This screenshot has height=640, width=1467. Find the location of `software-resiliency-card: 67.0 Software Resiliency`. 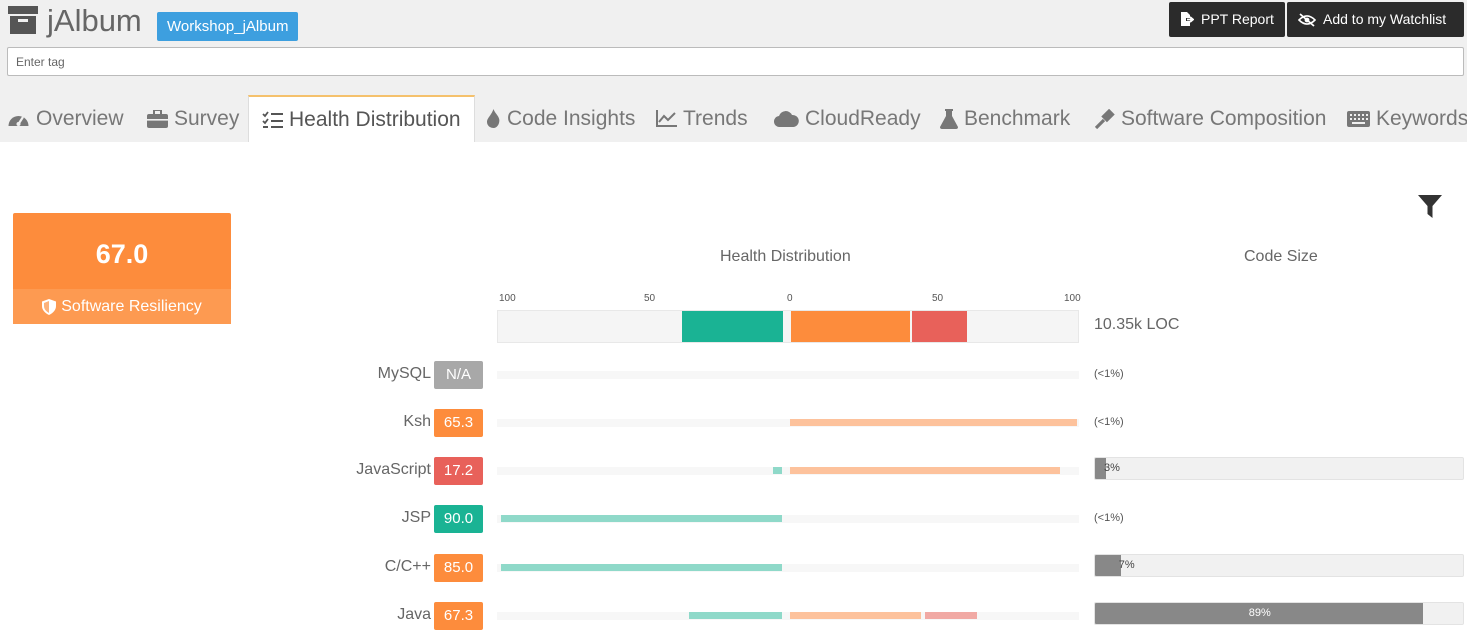

software-resiliency-card: 67.0 Software Resiliency is located at coordinates (122, 268).